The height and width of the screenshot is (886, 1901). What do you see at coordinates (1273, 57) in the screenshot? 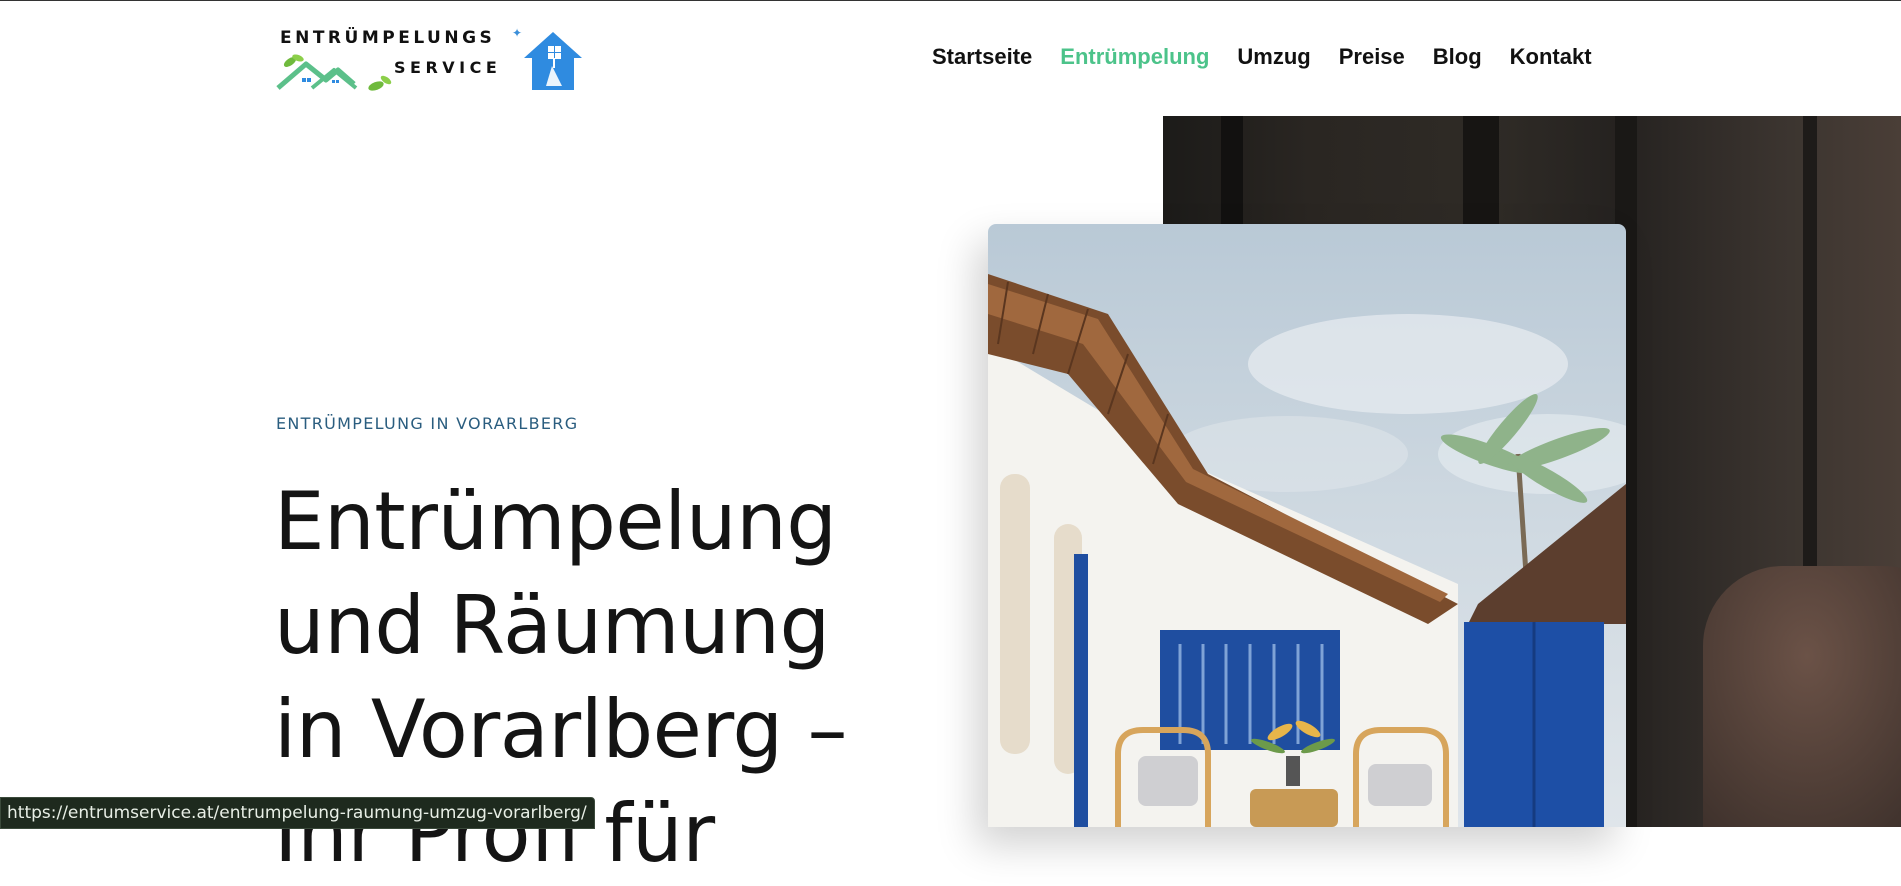
I see `nav-umzug: Umzug` at bounding box center [1273, 57].